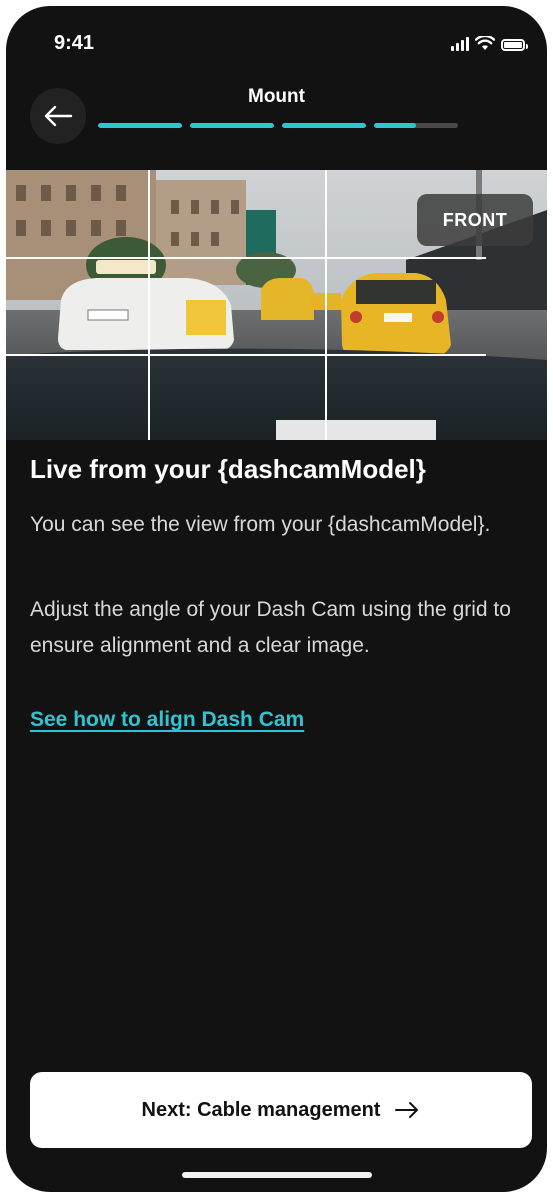 This screenshot has width=553, height=1192. What do you see at coordinates (167, 720) in the screenshot?
I see `align-help-link: See how to align Dash Cam` at bounding box center [167, 720].